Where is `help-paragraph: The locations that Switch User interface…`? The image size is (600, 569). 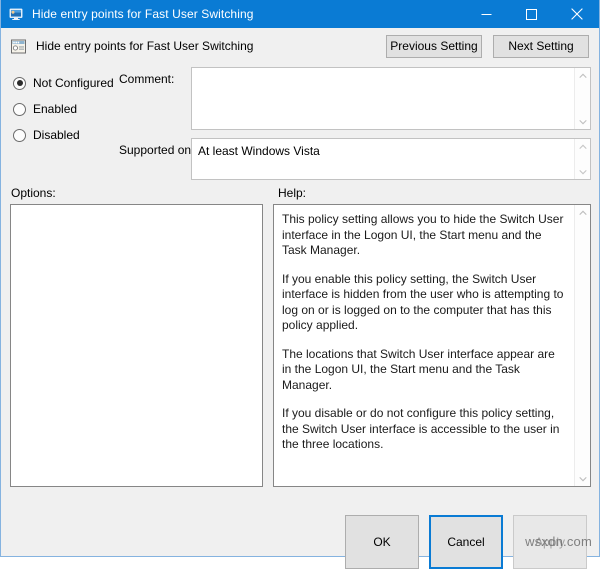 help-paragraph: The locations that Switch User interface… is located at coordinates (418, 369).